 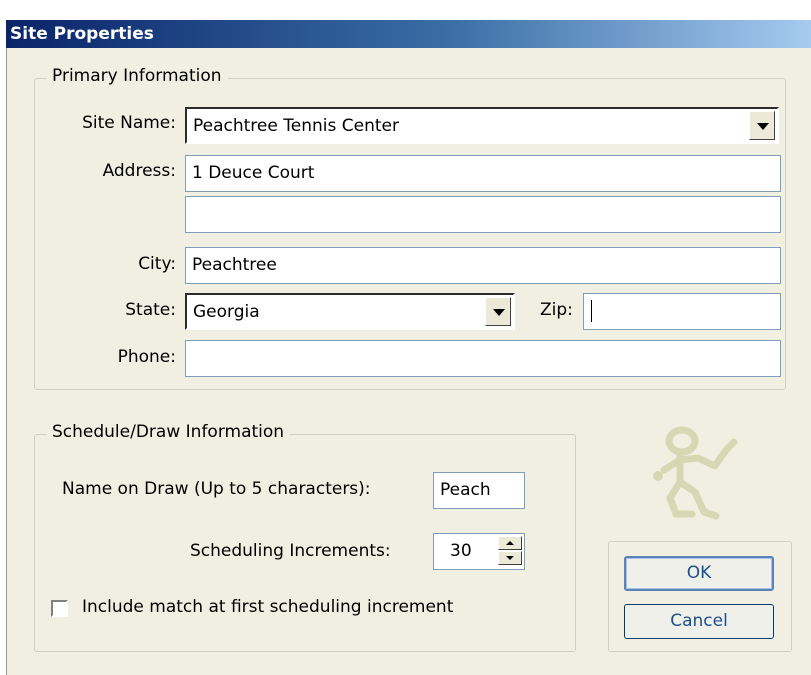 What do you see at coordinates (408, 34) in the screenshot?
I see `title-bar: Site Properties` at bounding box center [408, 34].